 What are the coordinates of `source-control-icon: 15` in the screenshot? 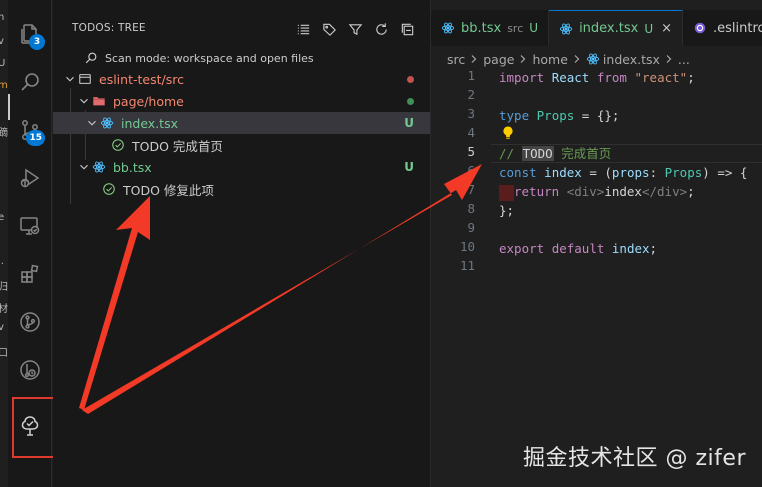 It's located at (30, 130).